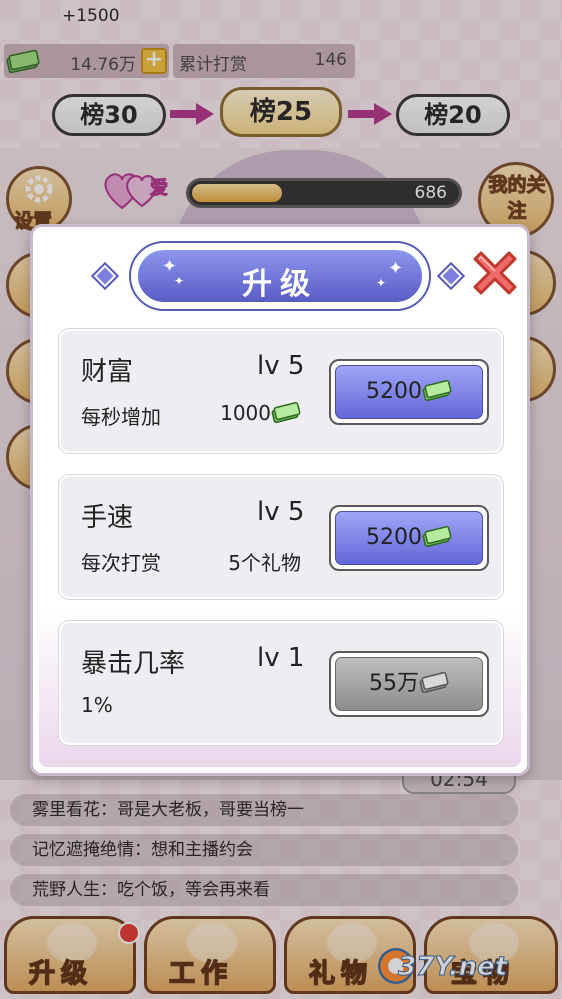 The image size is (562, 999). What do you see at coordinates (121, 563) in the screenshot?
I see `upgrade-description: 每次打赏` at bounding box center [121, 563].